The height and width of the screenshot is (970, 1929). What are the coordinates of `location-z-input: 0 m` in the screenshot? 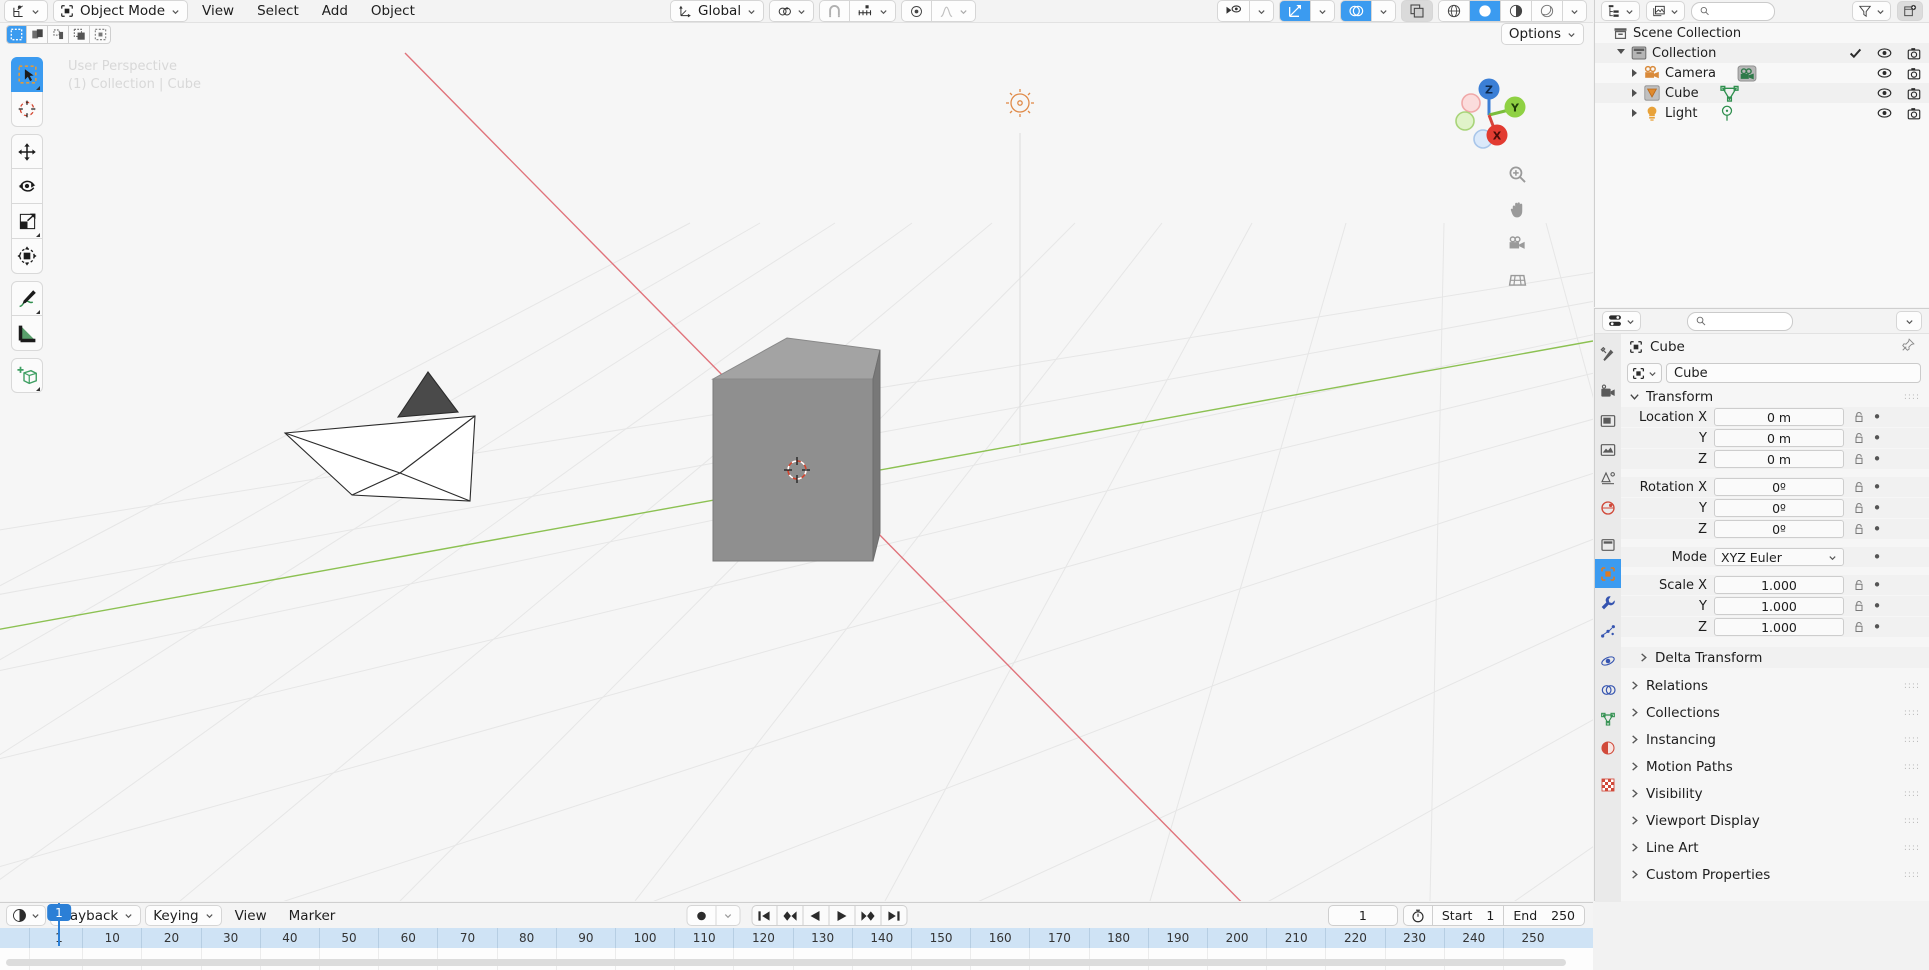 It's located at (1779, 459).